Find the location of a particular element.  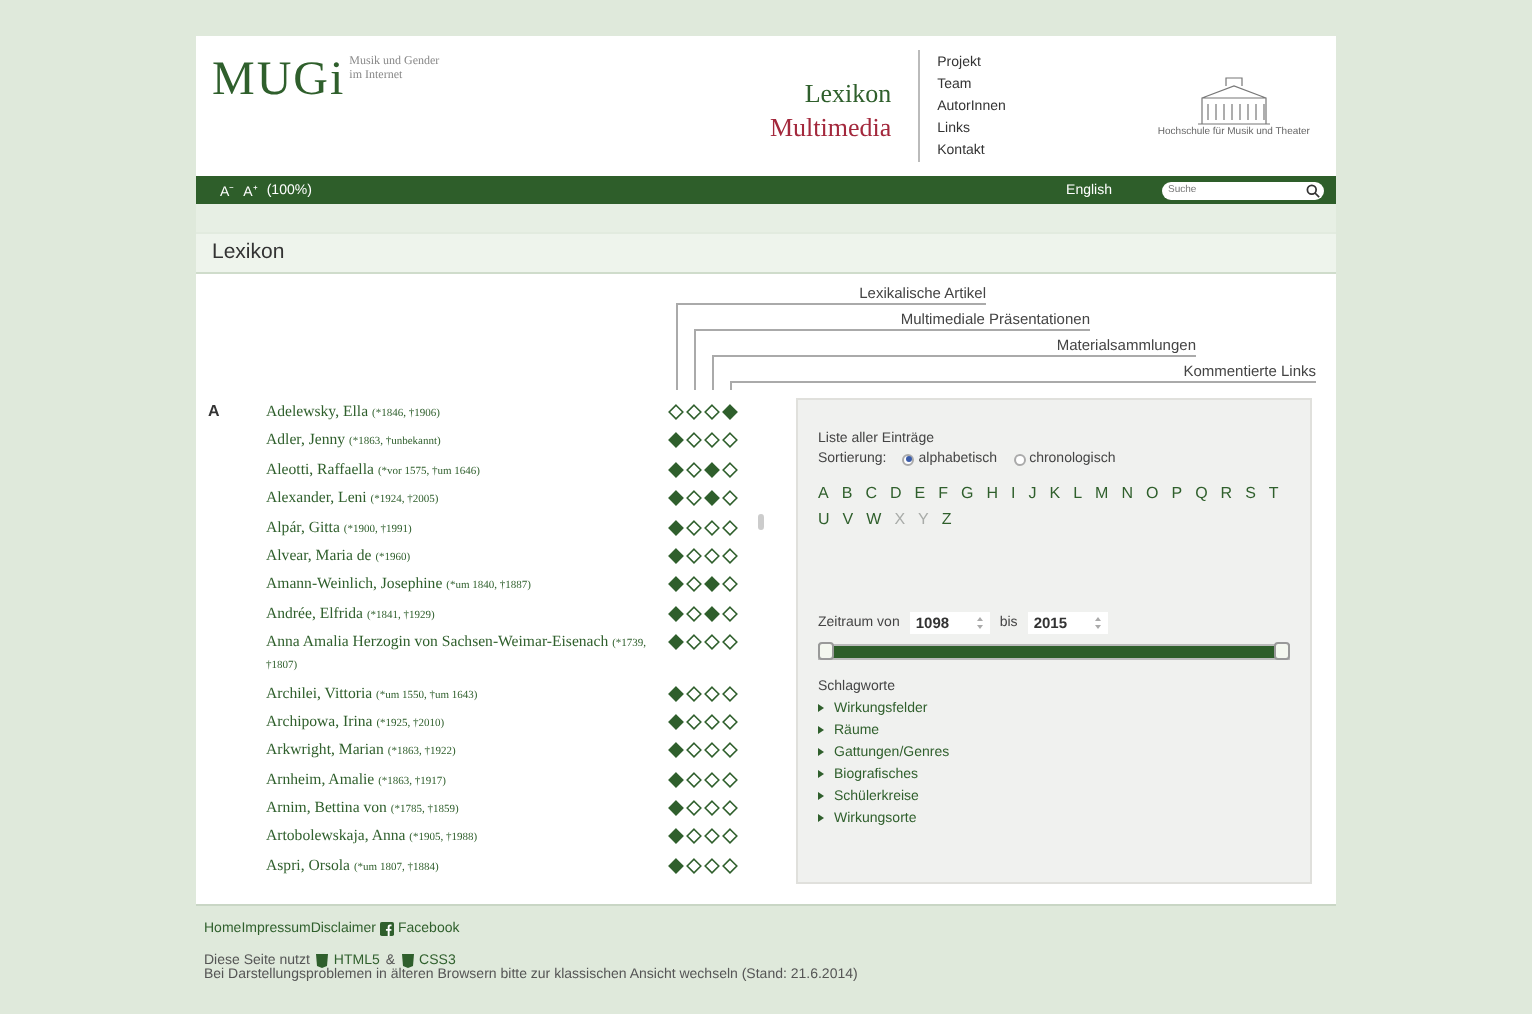

letter-link: W is located at coordinates (874, 519).